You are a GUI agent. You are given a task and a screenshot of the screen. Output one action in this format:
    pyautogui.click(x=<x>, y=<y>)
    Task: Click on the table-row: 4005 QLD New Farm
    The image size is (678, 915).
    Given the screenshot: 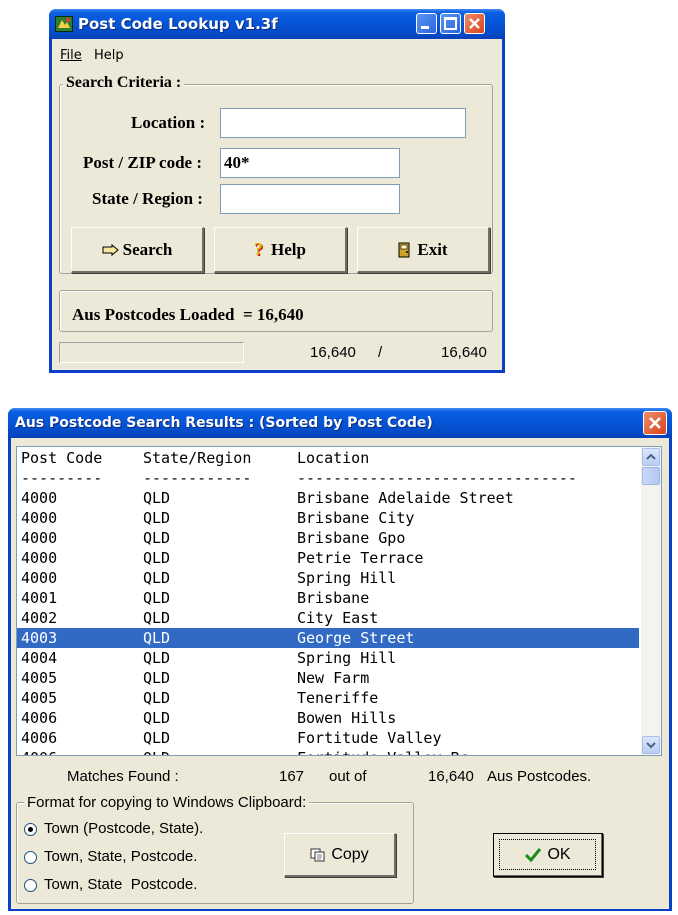 What is the action you would take?
    pyautogui.click(x=328, y=678)
    